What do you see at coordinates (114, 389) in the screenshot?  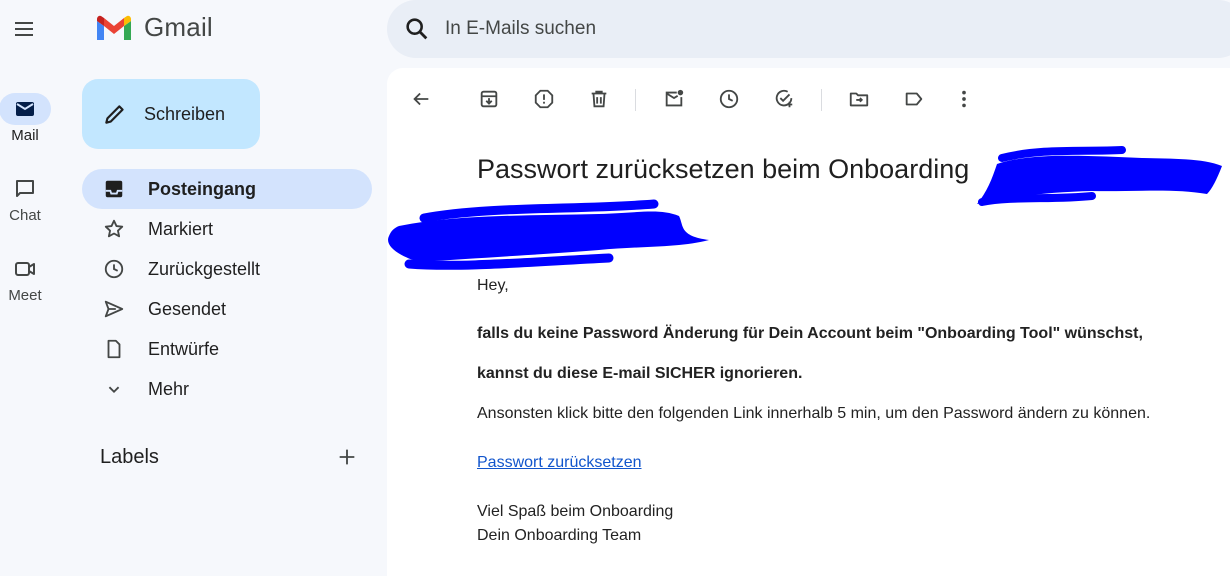 I see `chevron-down-icon` at bounding box center [114, 389].